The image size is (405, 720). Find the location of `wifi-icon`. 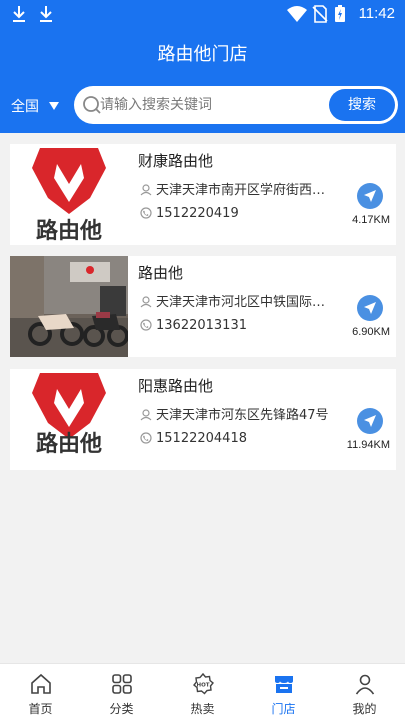

wifi-icon is located at coordinates (297, 14).